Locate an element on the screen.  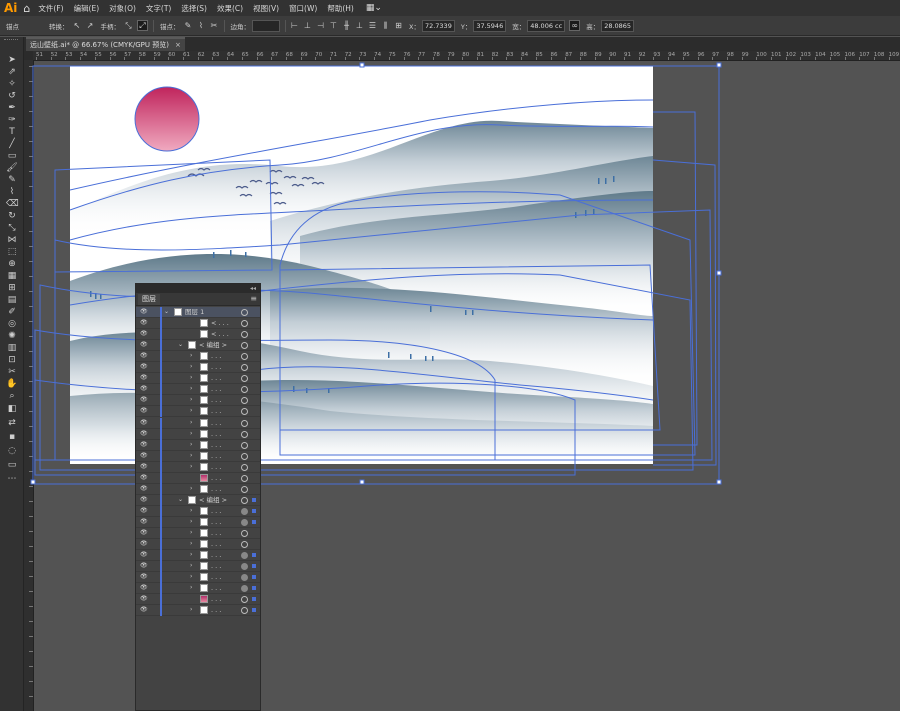
cut-path-icon: ✂ is located at coordinates (214, 25).